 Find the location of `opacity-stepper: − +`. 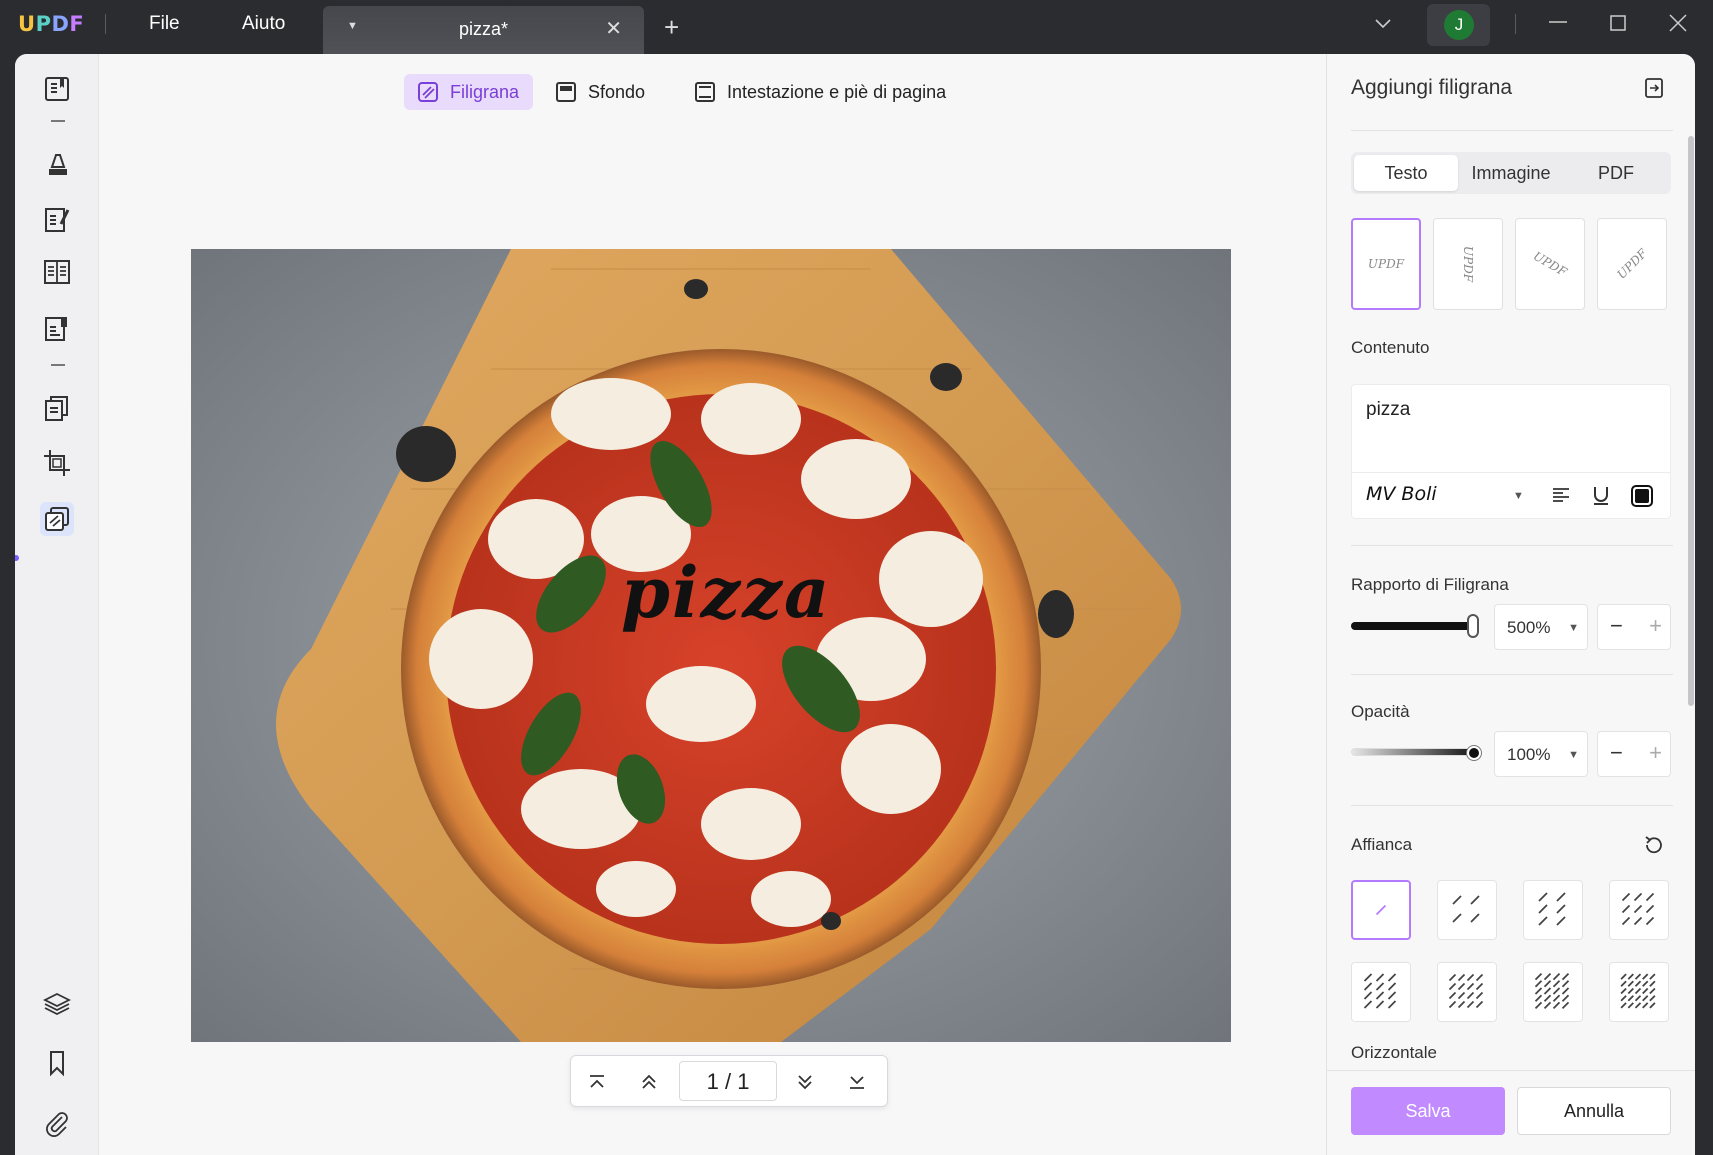

opacity-stepper: − + is located at coordinates (1634, 754).